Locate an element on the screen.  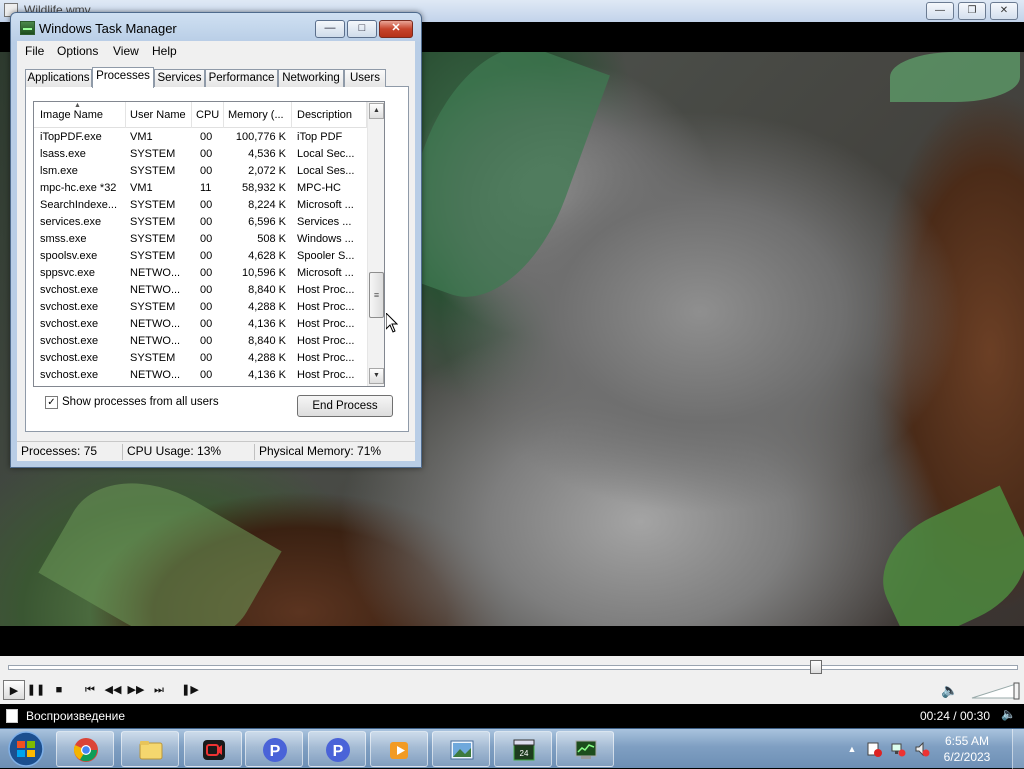
column-image-name: ▲ Image Name is located at coordinates (80, 115).